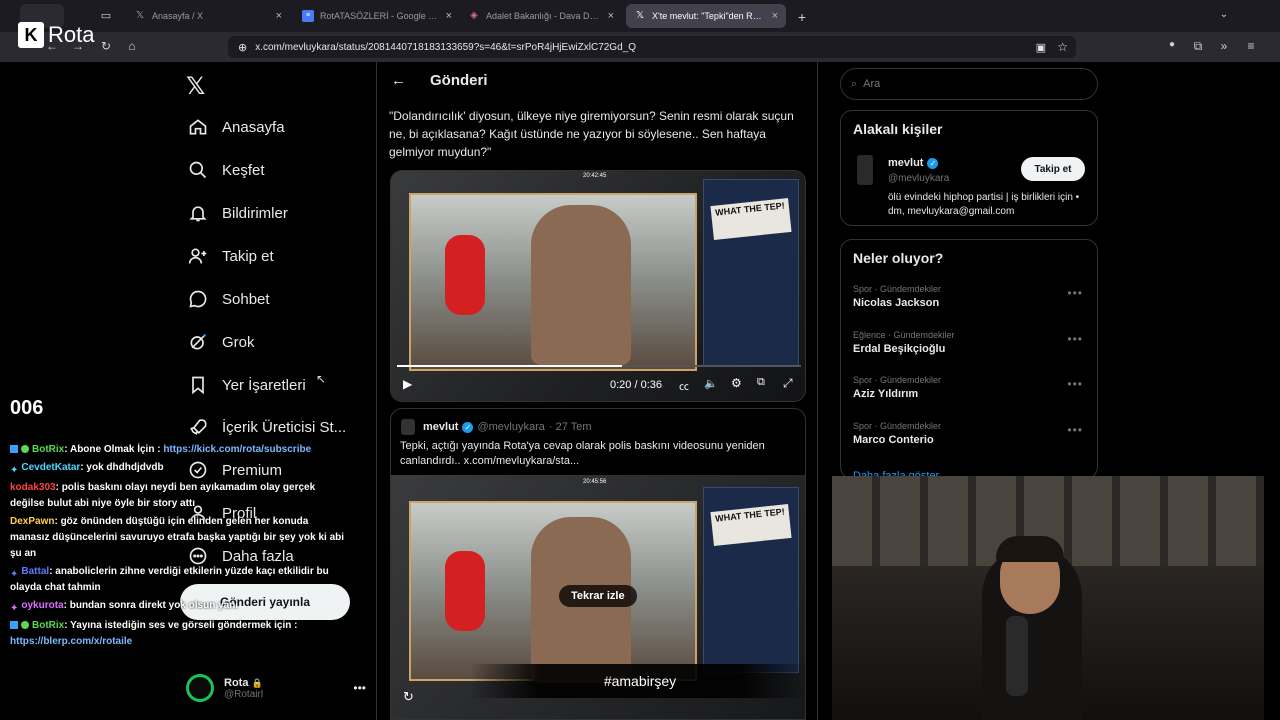 The image size is (1280, 720). Describe the element at coordinates (237, 449) in the screenshot. I see `chat-link: https://kick.com/rota/subscribe` at that location.